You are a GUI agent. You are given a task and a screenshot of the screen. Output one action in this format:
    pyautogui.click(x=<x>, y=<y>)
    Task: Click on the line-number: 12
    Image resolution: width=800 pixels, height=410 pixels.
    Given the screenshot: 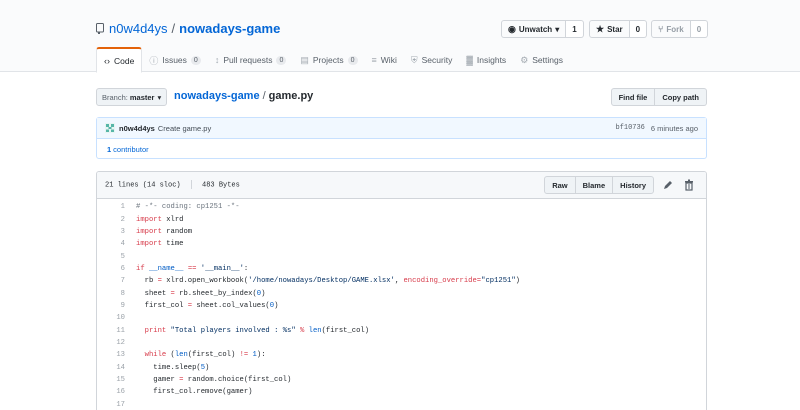 What is the action you would take?
    pyautogui.click(x=111, y=343)
    